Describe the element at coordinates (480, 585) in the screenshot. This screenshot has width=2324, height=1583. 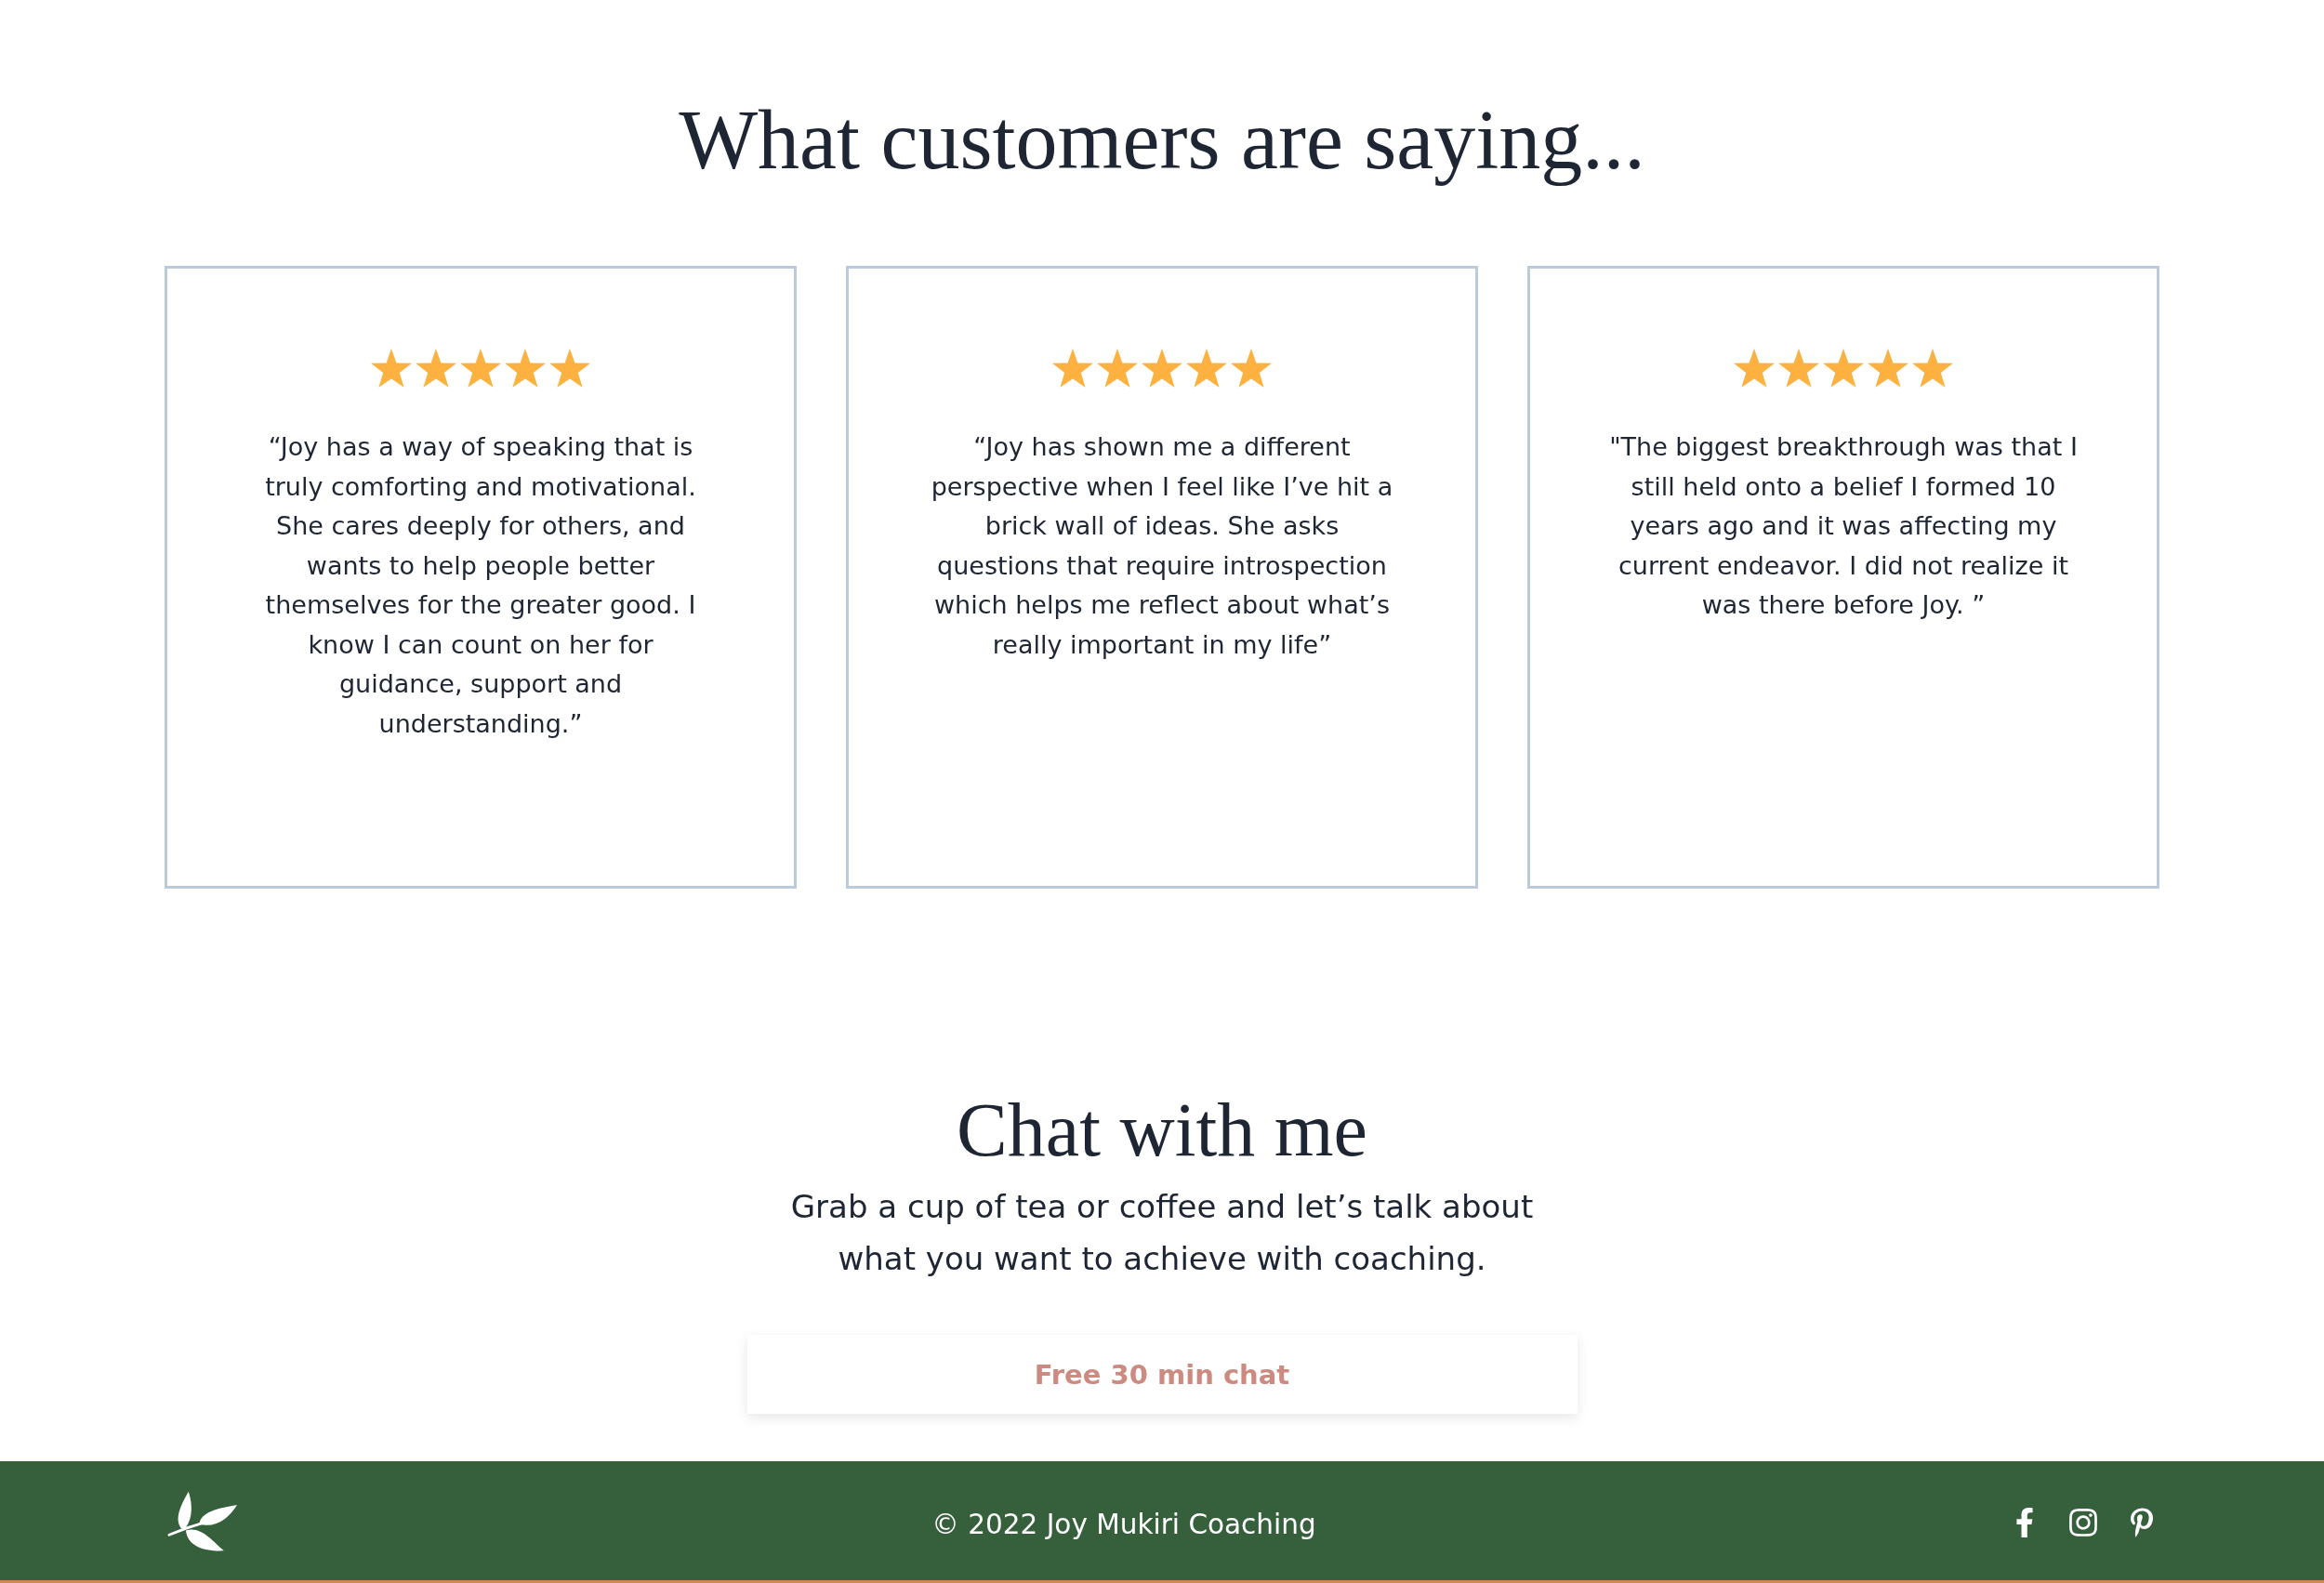
I see `testimonial-quote: “Joy has a way of speaking that is truly comforting and motivational. She cares deeply for others, and wants to help people better themselves for the greater good. I know I can count on her for guidance, support and understanding.”` at that location.